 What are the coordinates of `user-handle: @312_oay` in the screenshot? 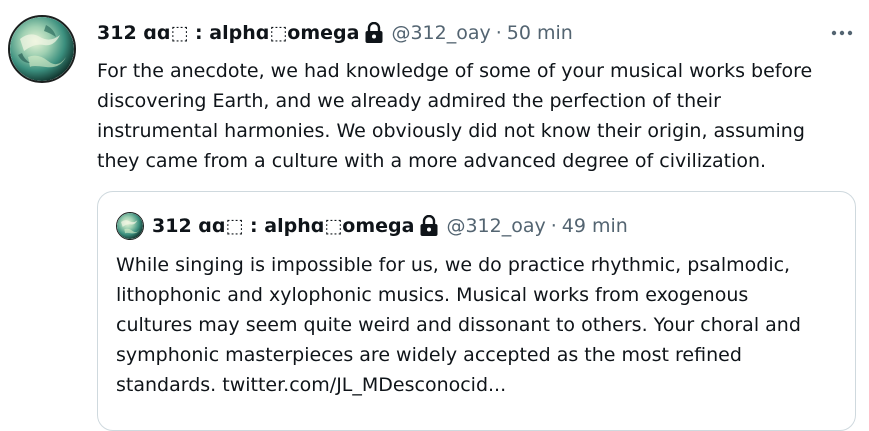 It's located at (440, 33).